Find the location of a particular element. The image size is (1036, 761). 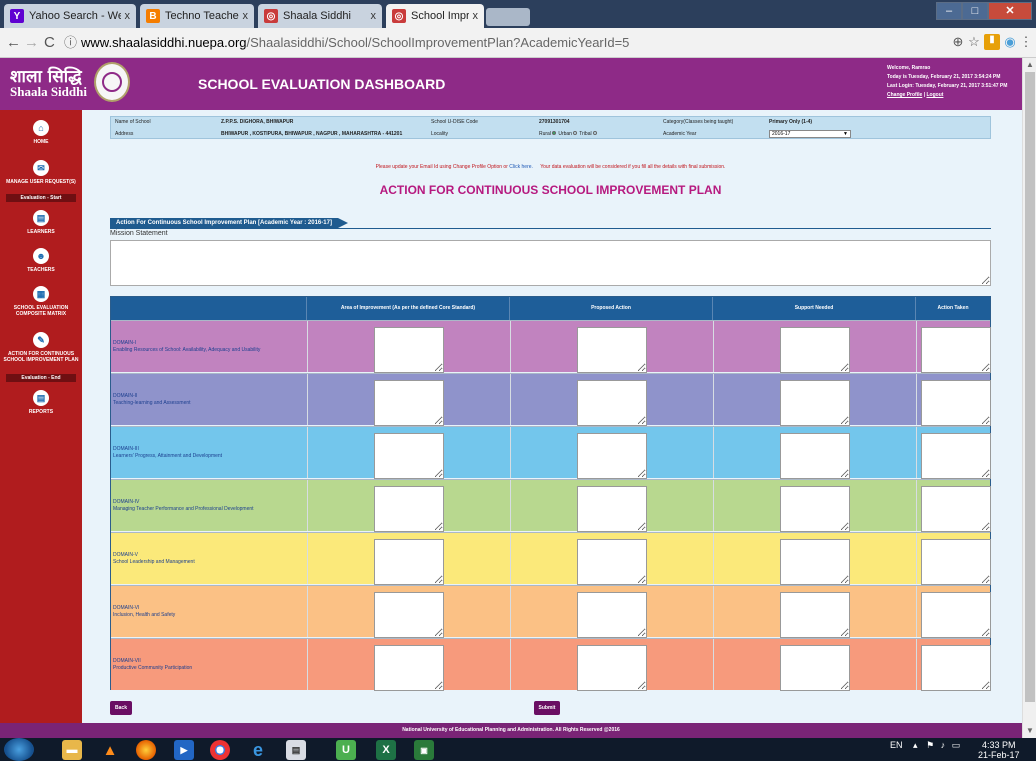

vlc-icon: ▲ is located at coordinates (110, 750).